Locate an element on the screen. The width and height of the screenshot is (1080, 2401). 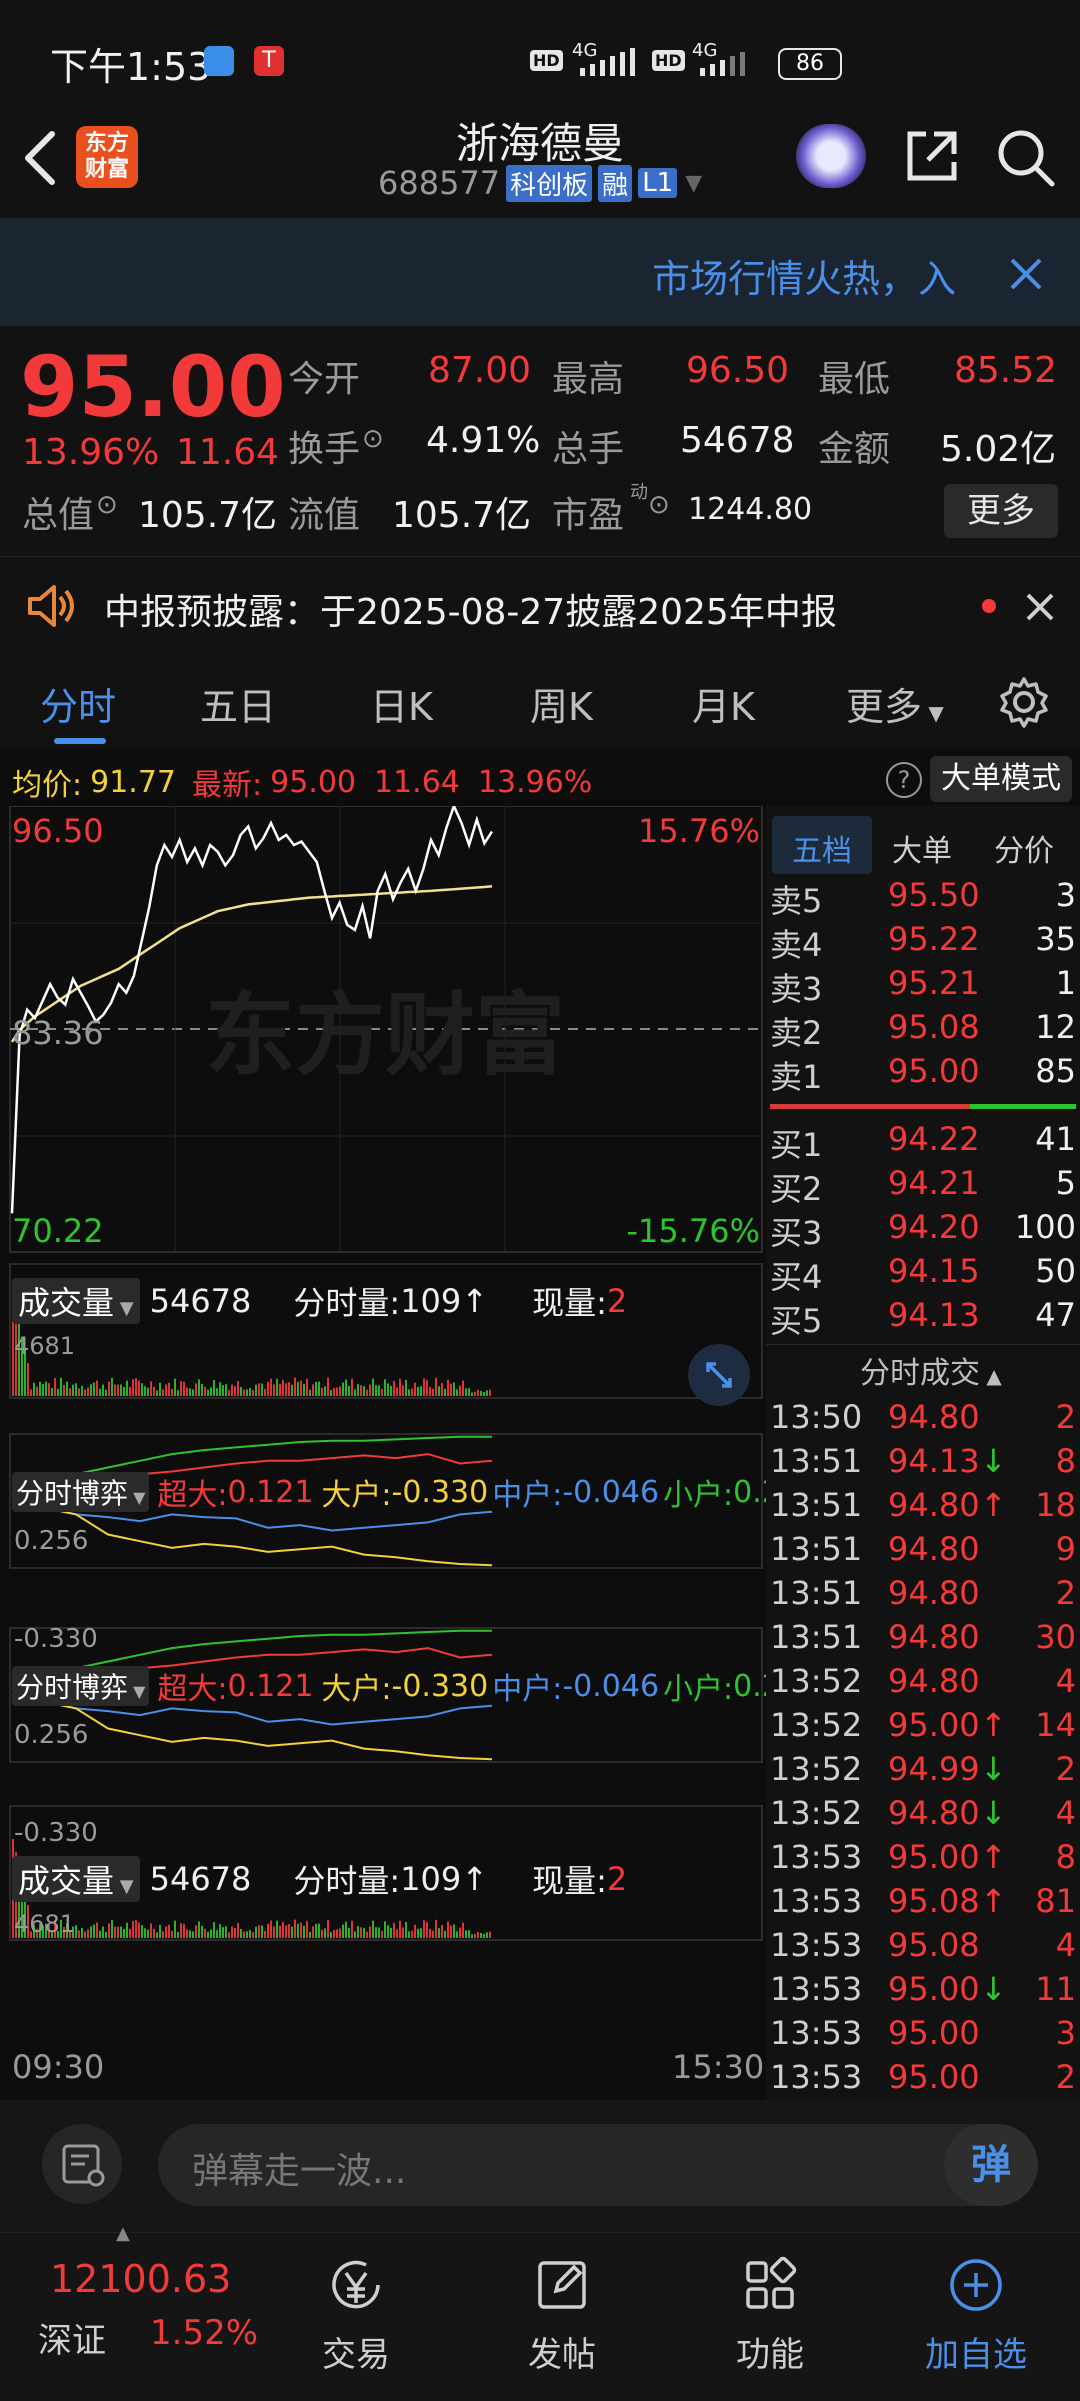
trade-price: 95.00 is located at coordinates (934, 2033).